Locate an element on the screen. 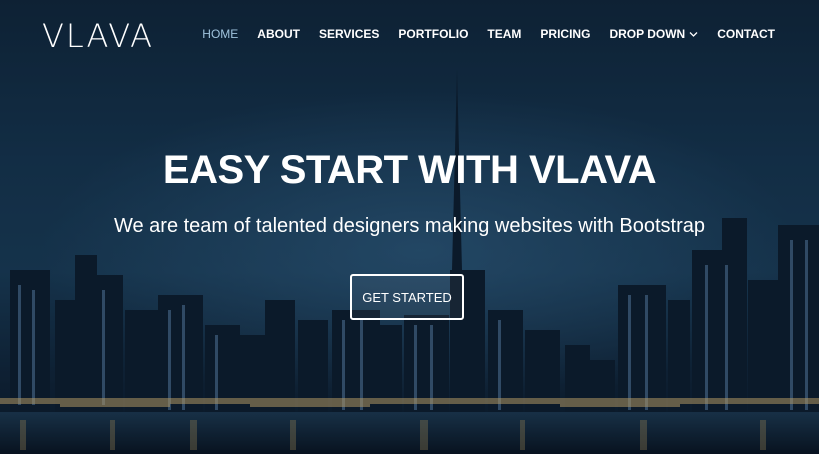 The width and height of the screenshot is (819, 454). nav-about: ABOUT is located at coordinates (278, 34).